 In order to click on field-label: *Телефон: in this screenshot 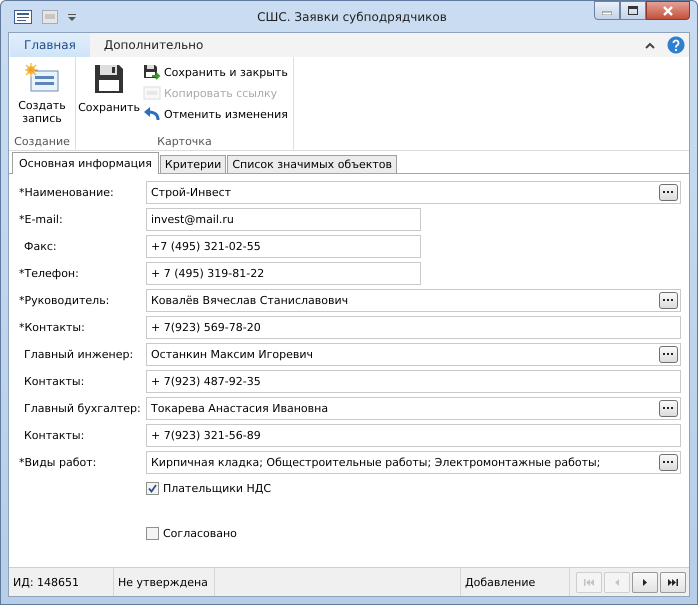, I will do `click(49, 273)`.